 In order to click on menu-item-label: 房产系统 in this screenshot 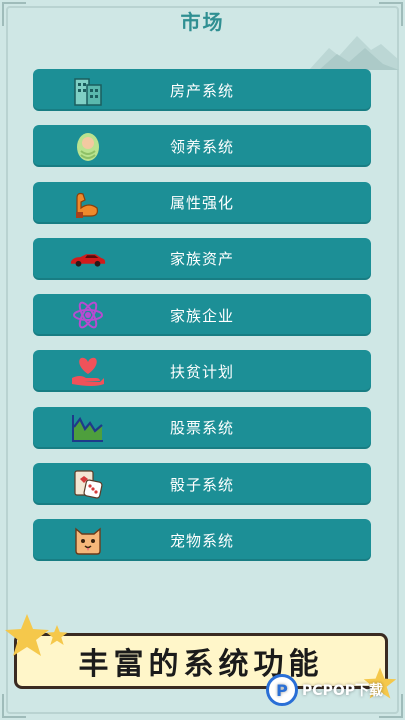, I will do `click(201, 90)`.